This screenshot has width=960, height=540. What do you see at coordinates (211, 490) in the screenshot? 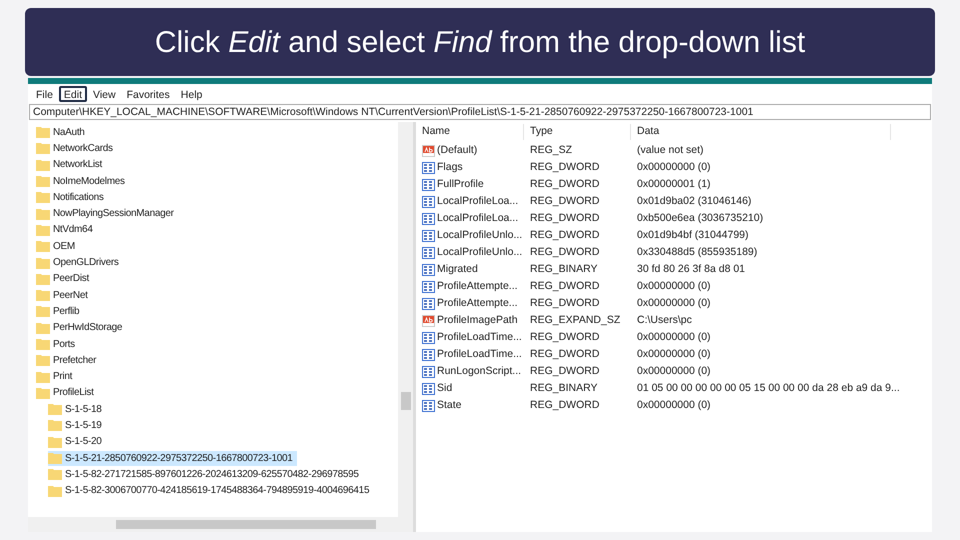
I see `tree-item: S-1-5-82-3006700770-424185619-1745488364-794895919-4004696415` at bounding box center [211, 490].